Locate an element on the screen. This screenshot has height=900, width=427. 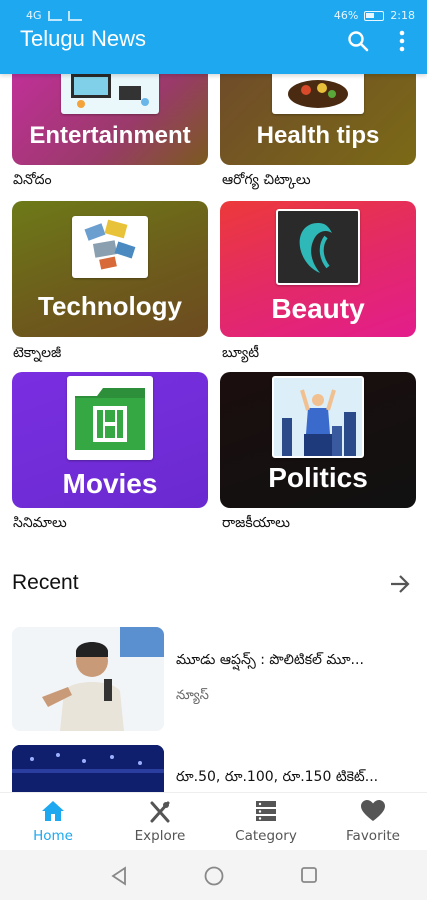
category-label: Entertainment is located at coordinates (110, 135).